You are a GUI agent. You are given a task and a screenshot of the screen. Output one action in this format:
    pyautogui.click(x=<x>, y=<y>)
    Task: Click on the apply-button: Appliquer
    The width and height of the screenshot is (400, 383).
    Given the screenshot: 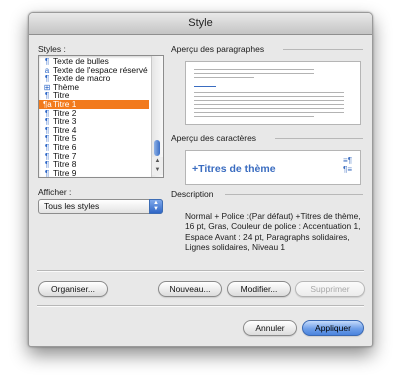 What is the action you would take?
    pyautogui.click(x=333, y=328)
    